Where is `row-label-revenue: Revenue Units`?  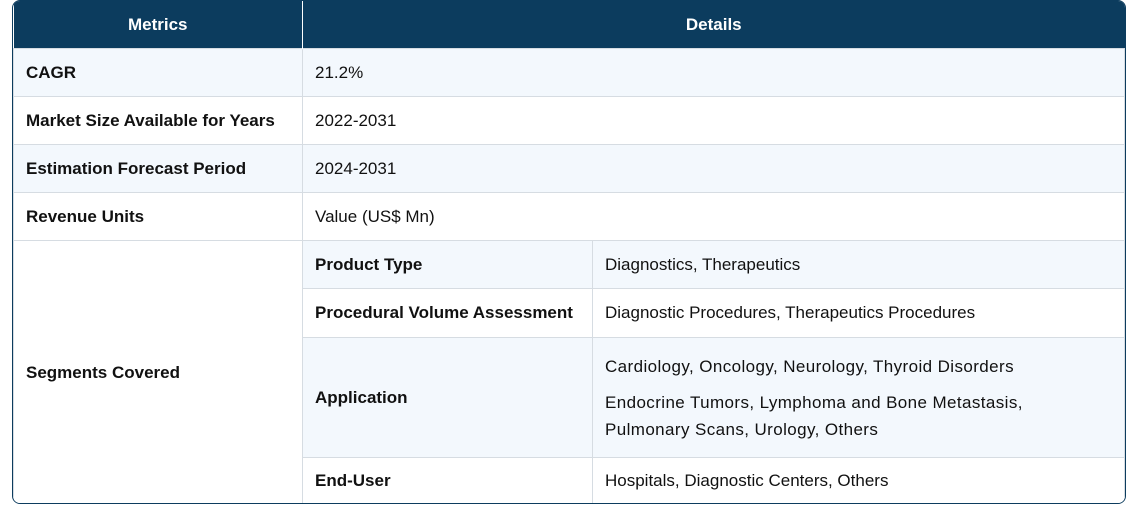
row-label-revenue: Revenue Units is located at coordinates (158, 216).